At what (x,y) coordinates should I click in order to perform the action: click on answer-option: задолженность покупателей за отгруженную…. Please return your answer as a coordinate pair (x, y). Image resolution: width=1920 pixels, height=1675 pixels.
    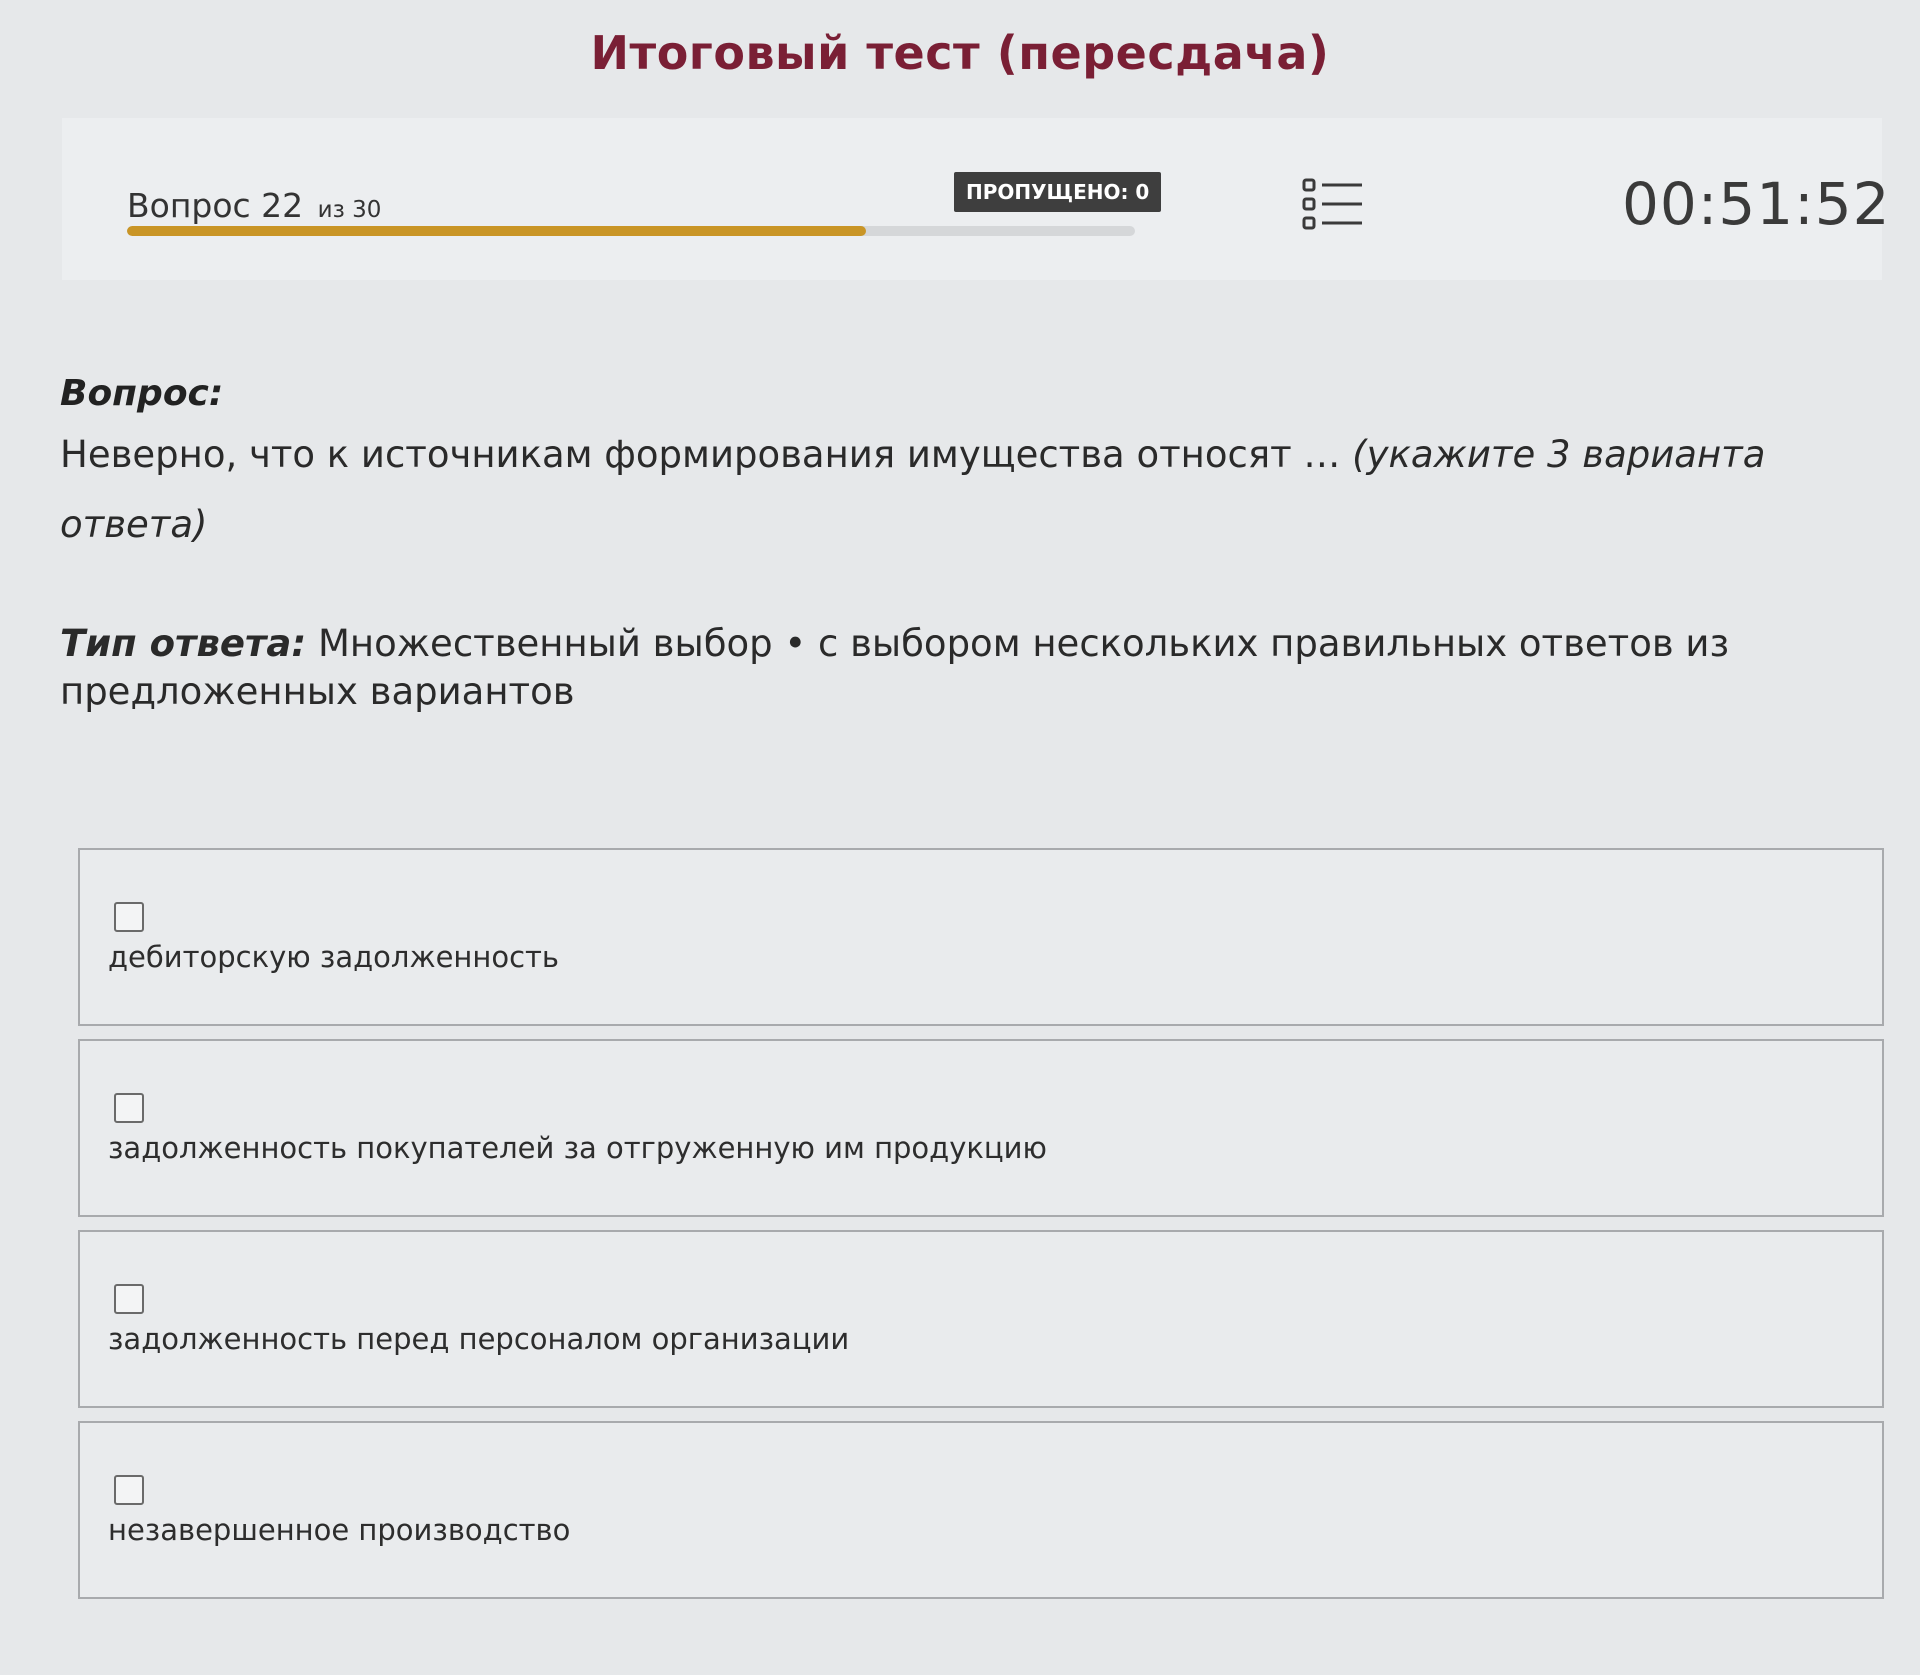
    Looking at the image, I should click on (981, 1128).